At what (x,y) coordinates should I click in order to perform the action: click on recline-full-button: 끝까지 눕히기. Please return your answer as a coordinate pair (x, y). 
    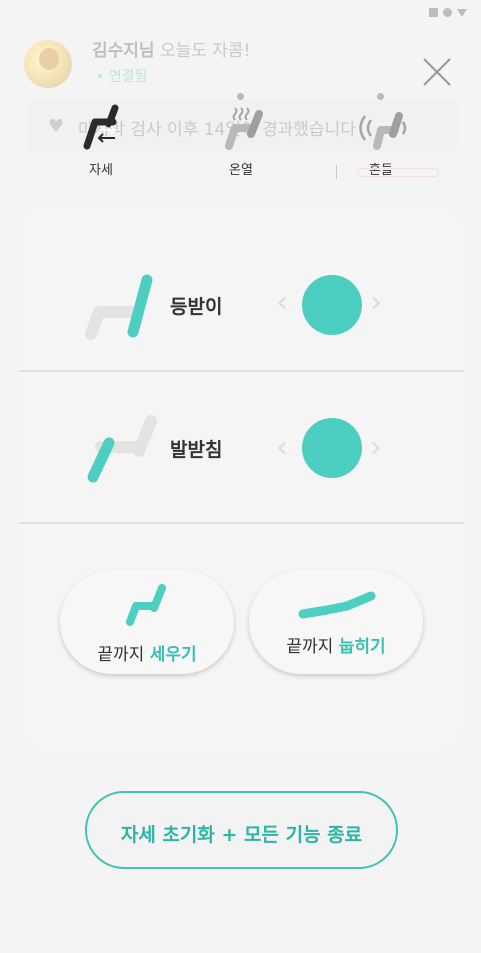
    Looking at the image, I should click on (336, 622).